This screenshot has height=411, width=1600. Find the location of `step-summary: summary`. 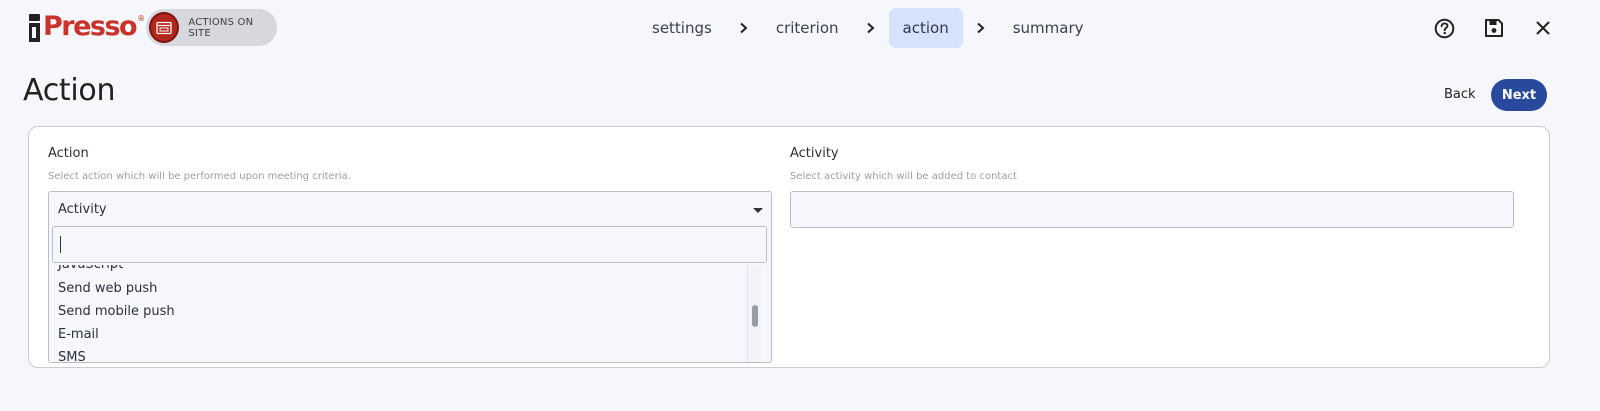

step-summary: summary is located at coordinates (1048, 28).